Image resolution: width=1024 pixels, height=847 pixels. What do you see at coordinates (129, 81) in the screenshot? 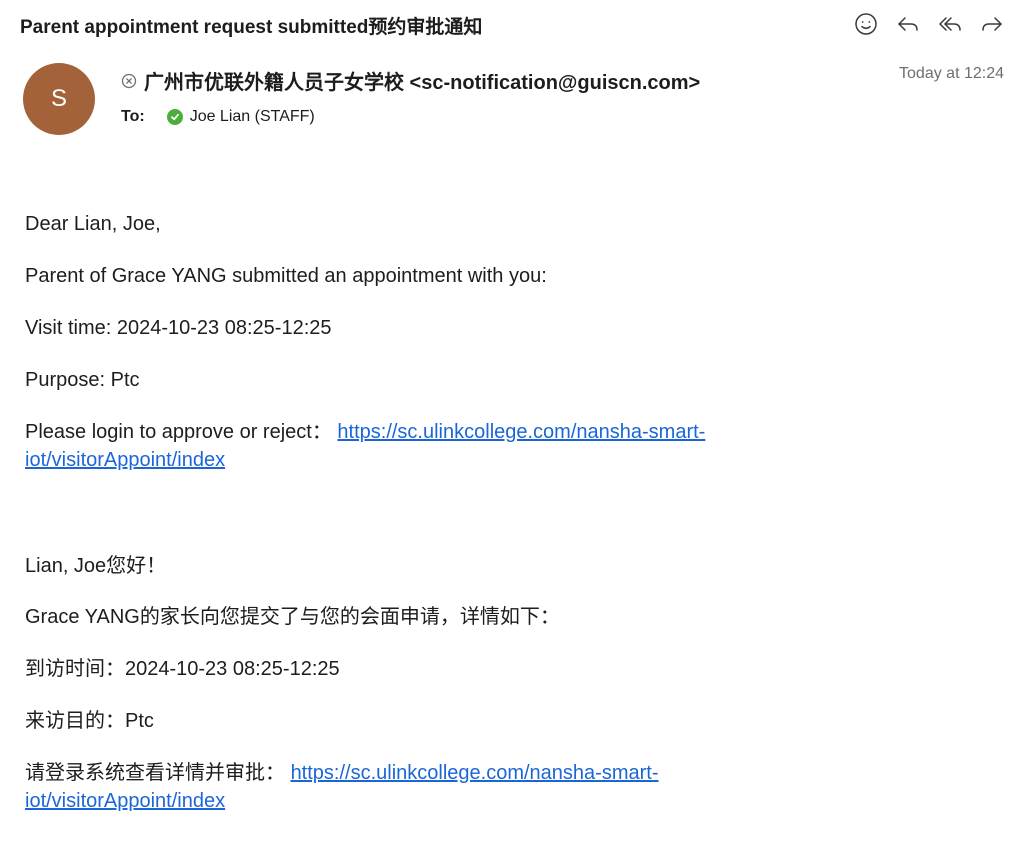
I see `unverified-sender-icon` at bounding box center [129, 81].